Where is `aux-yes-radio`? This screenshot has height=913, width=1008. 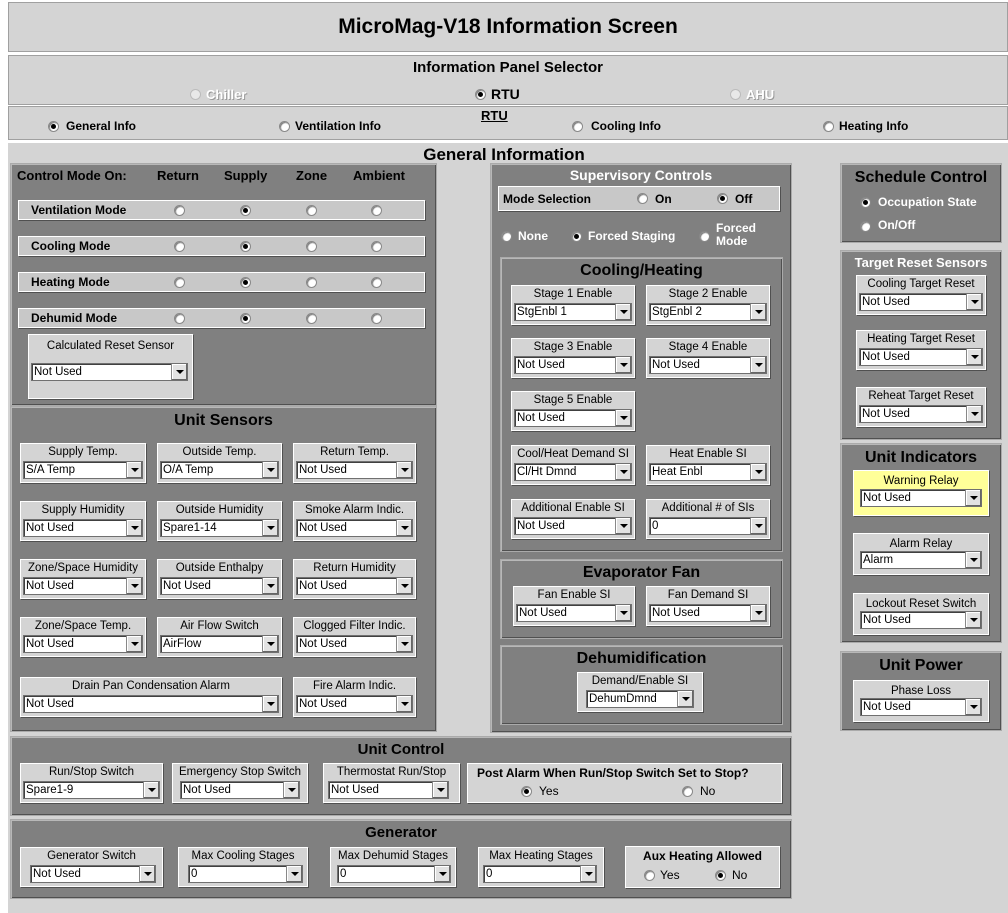
aux-yes-radio is located at coordinates (649, 875).